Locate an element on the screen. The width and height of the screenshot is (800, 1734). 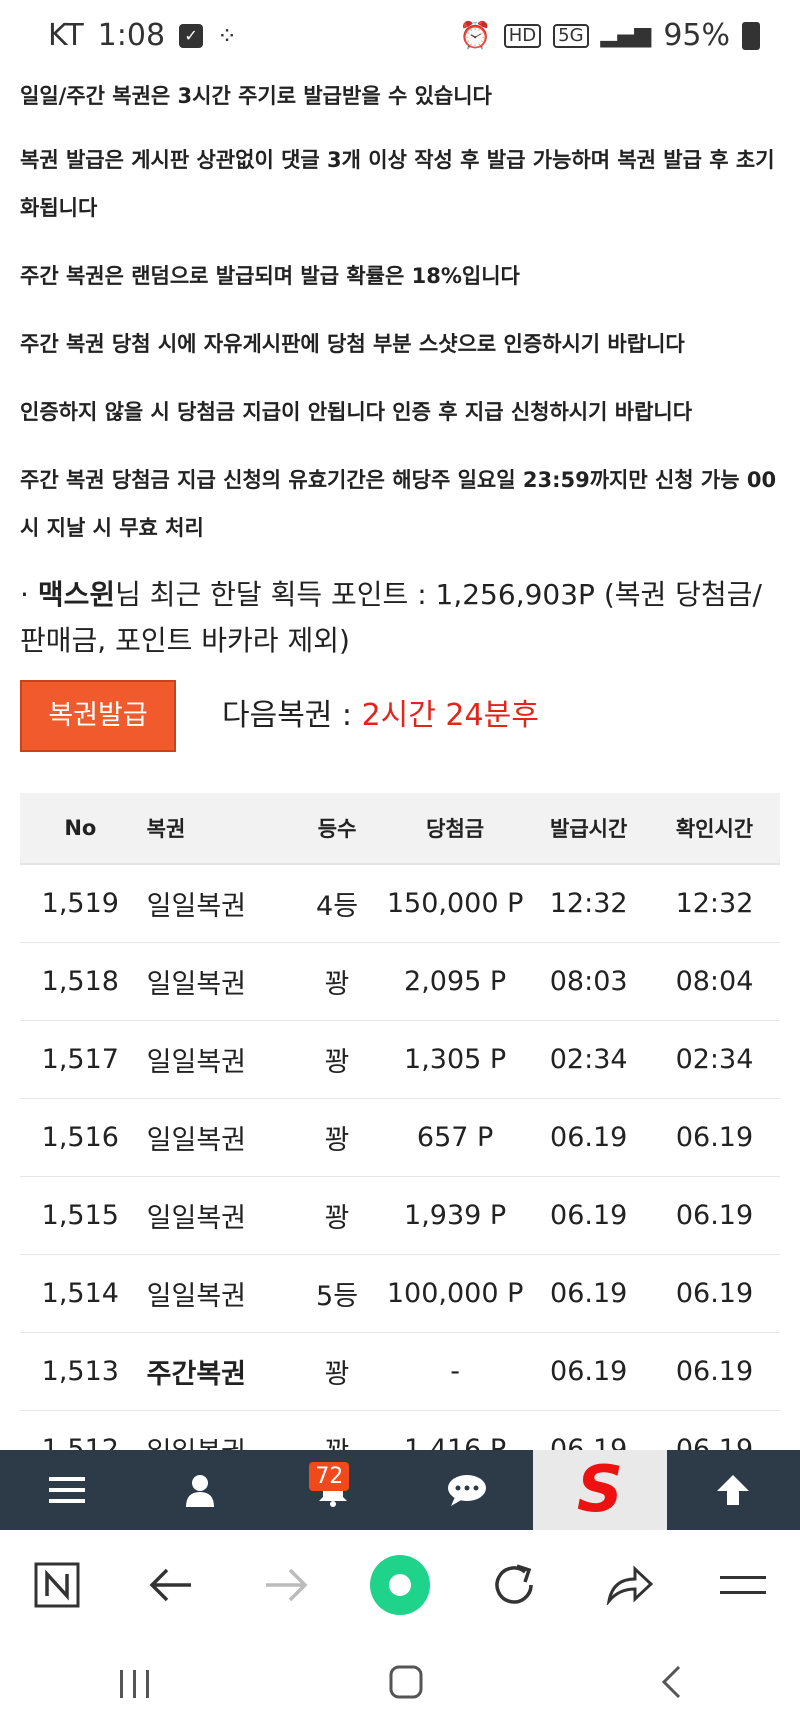
cell-prize: 100,000 P is located at coordinates (455, 1293).